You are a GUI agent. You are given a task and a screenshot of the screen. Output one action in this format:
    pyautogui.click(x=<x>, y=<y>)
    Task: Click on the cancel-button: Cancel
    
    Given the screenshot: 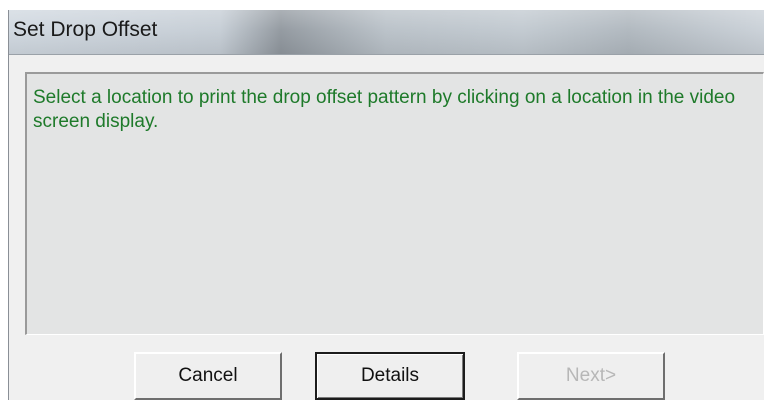 What is the action you would take?
    pyautogui.click(x=208, y=376)
    